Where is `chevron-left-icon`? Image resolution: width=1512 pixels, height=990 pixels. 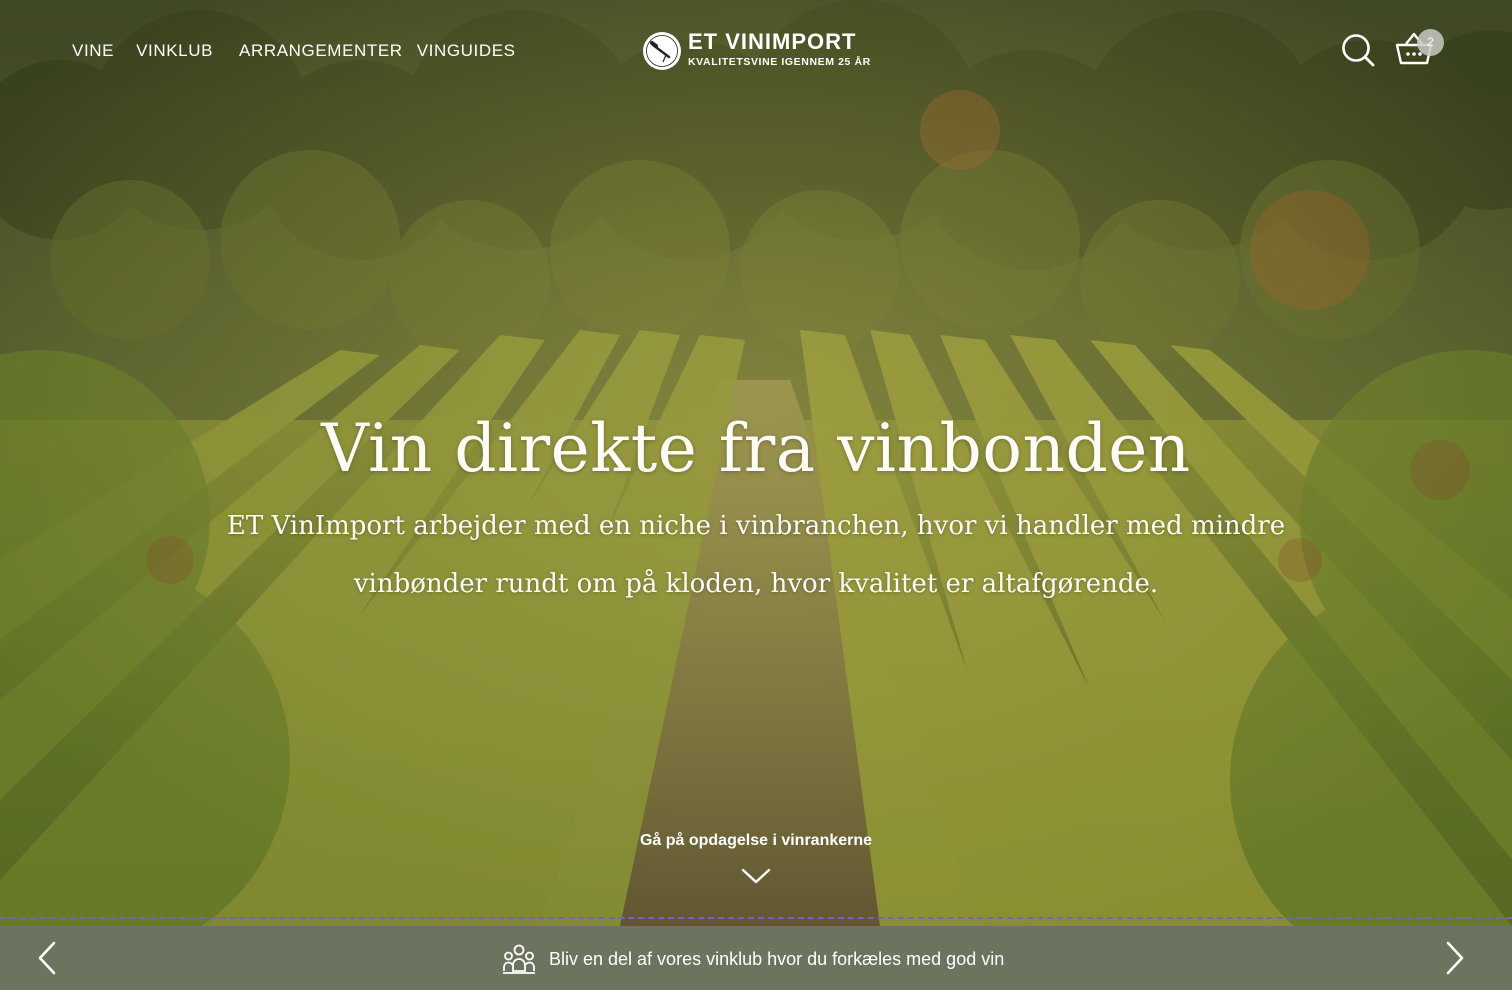 chevron-left-icon is located at coordinates (47, 958).